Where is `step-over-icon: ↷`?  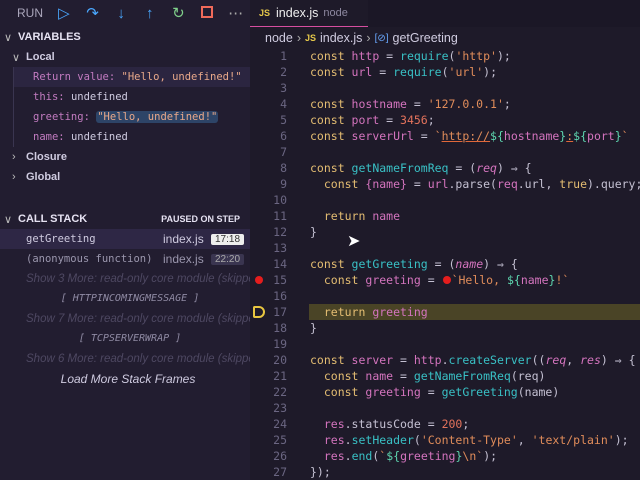
step-over-icon: ↷ is located at coordinates (92, 13).